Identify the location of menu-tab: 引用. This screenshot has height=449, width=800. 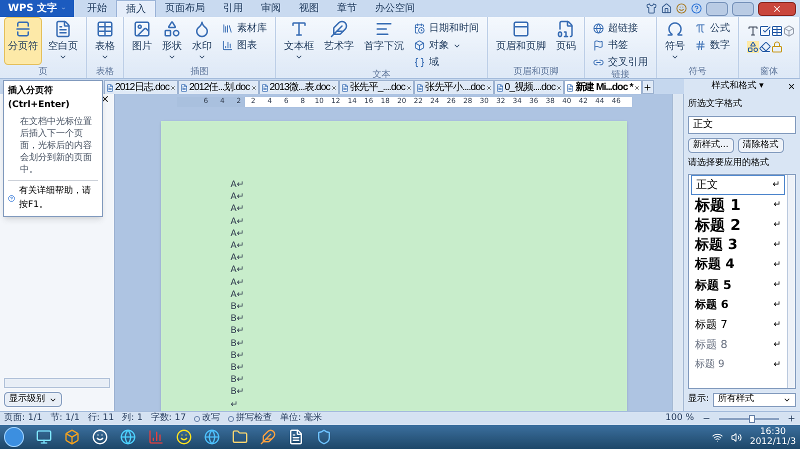
(233, 8).